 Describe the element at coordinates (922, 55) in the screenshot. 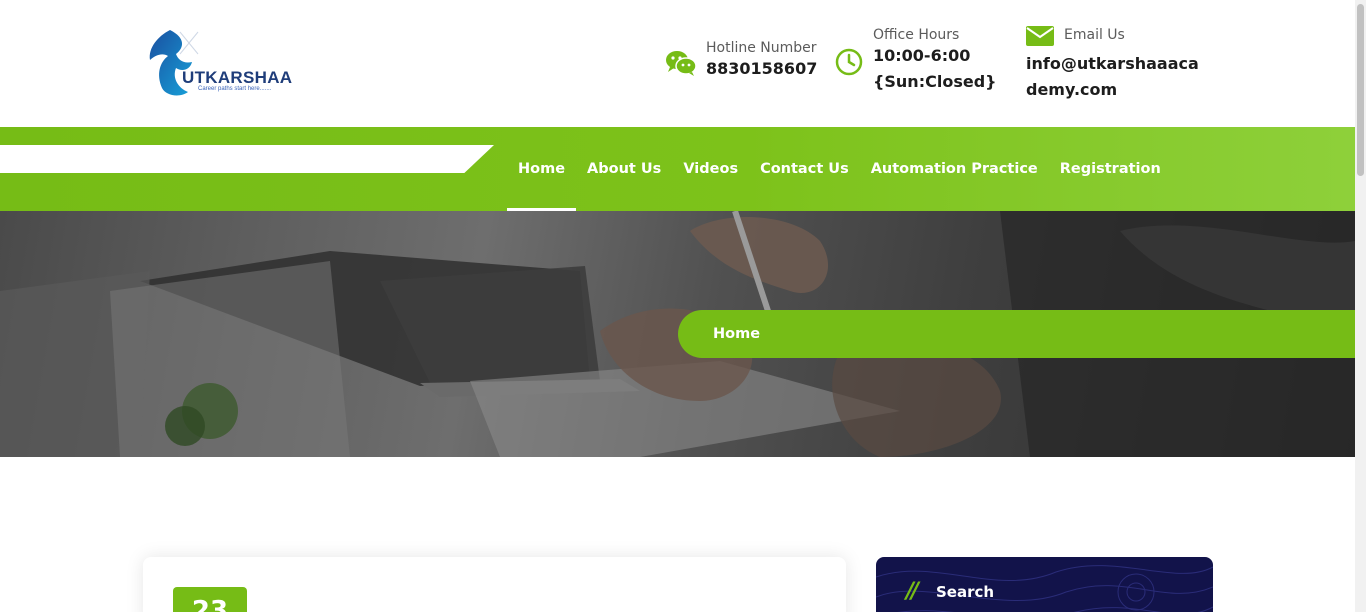

I see `office-hours-time: 10:00-6:00` at that location.